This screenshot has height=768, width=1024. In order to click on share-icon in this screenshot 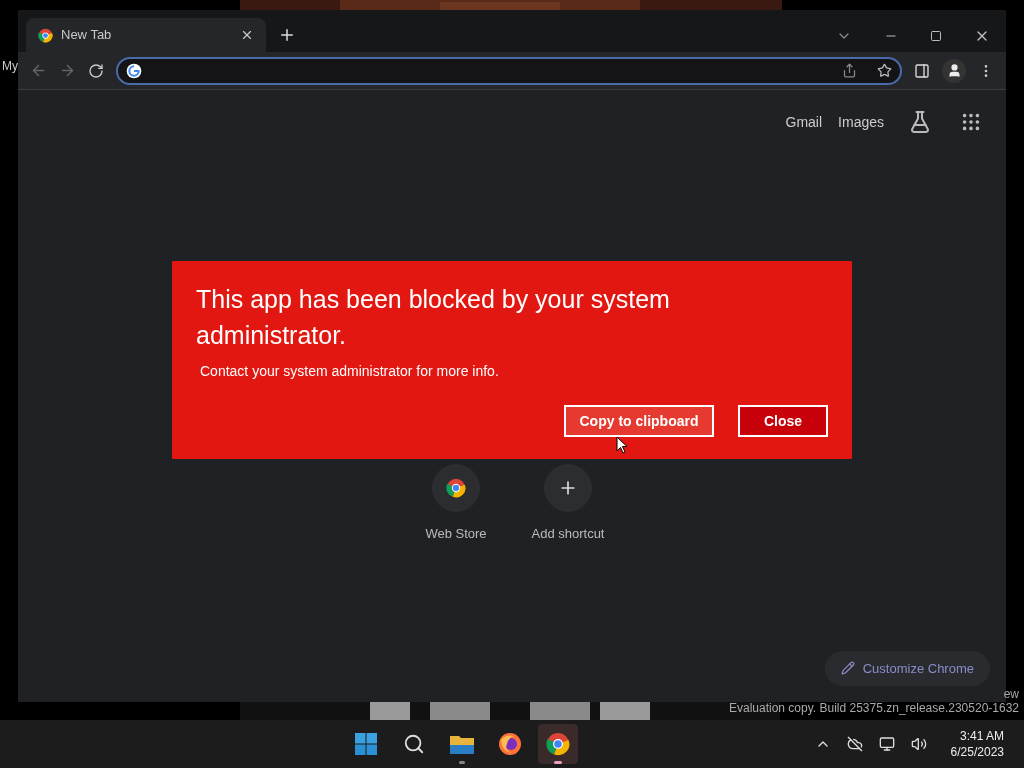, I will do `click(849, 70)`.